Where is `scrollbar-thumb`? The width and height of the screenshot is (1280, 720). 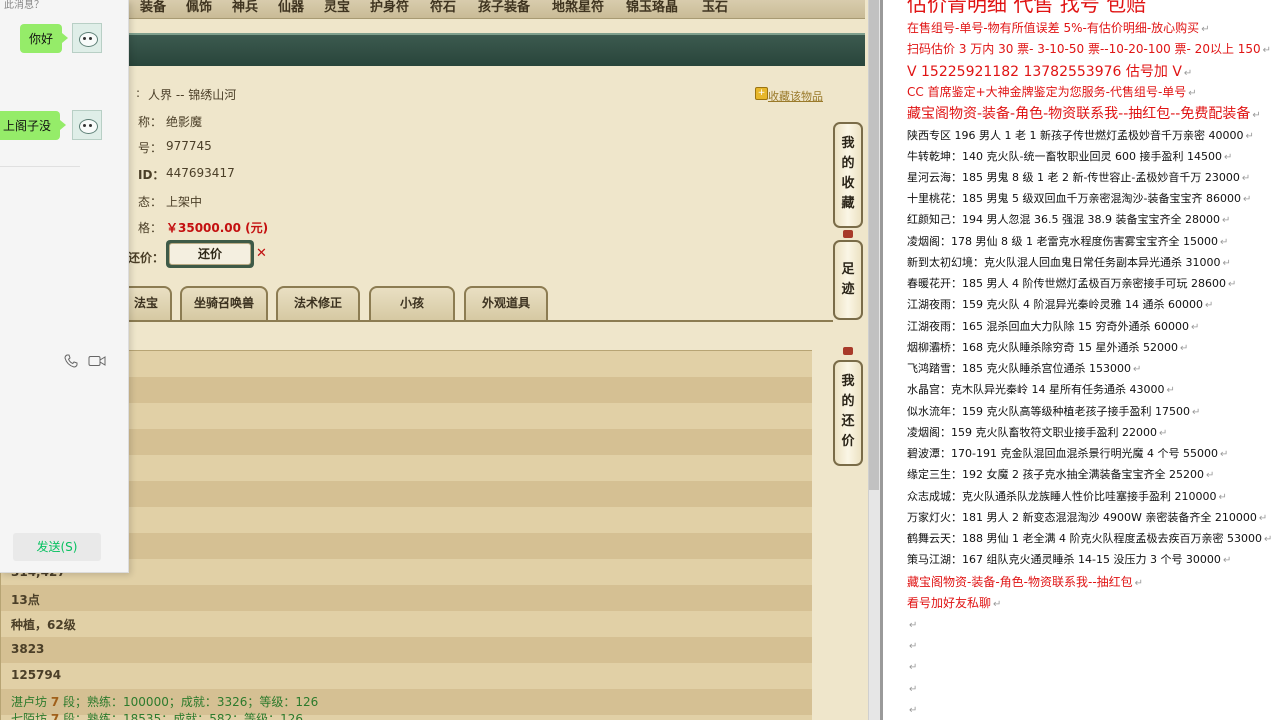
scrollbar-thumb is located at coordinates (874, 245).